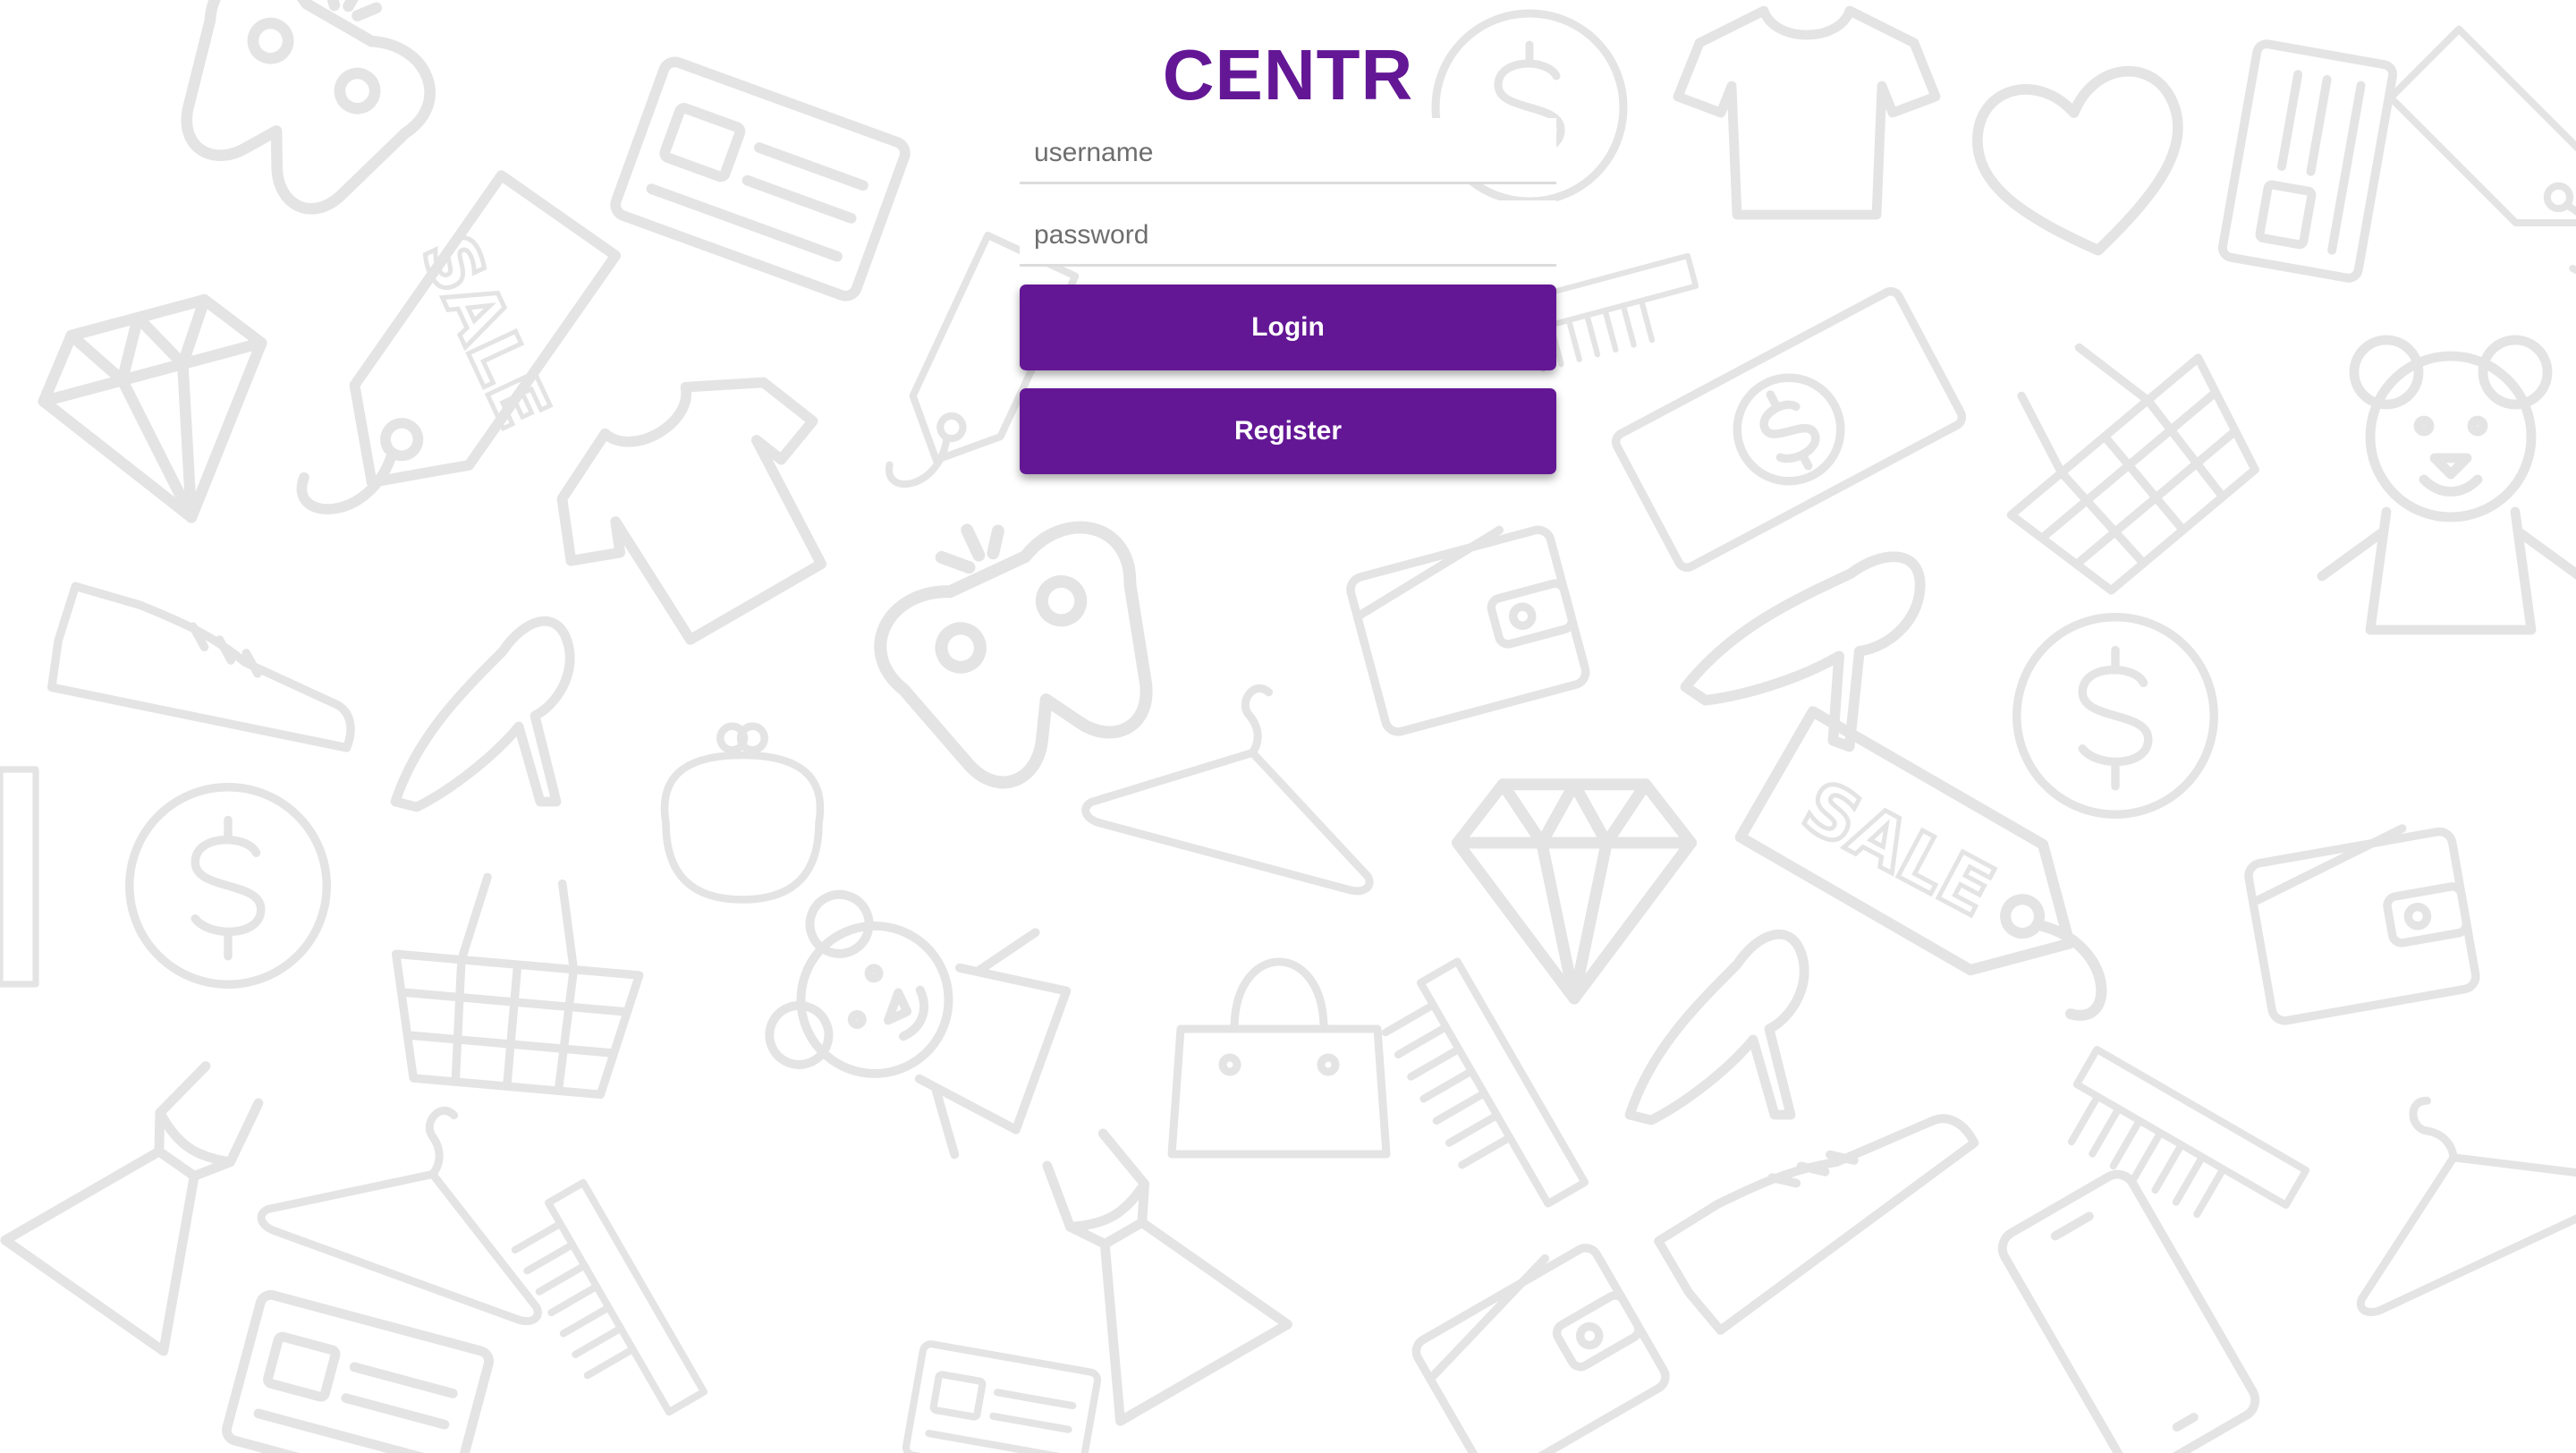 The image size is (2576, 1453). I want to click on username-input, so click(1288, 150).